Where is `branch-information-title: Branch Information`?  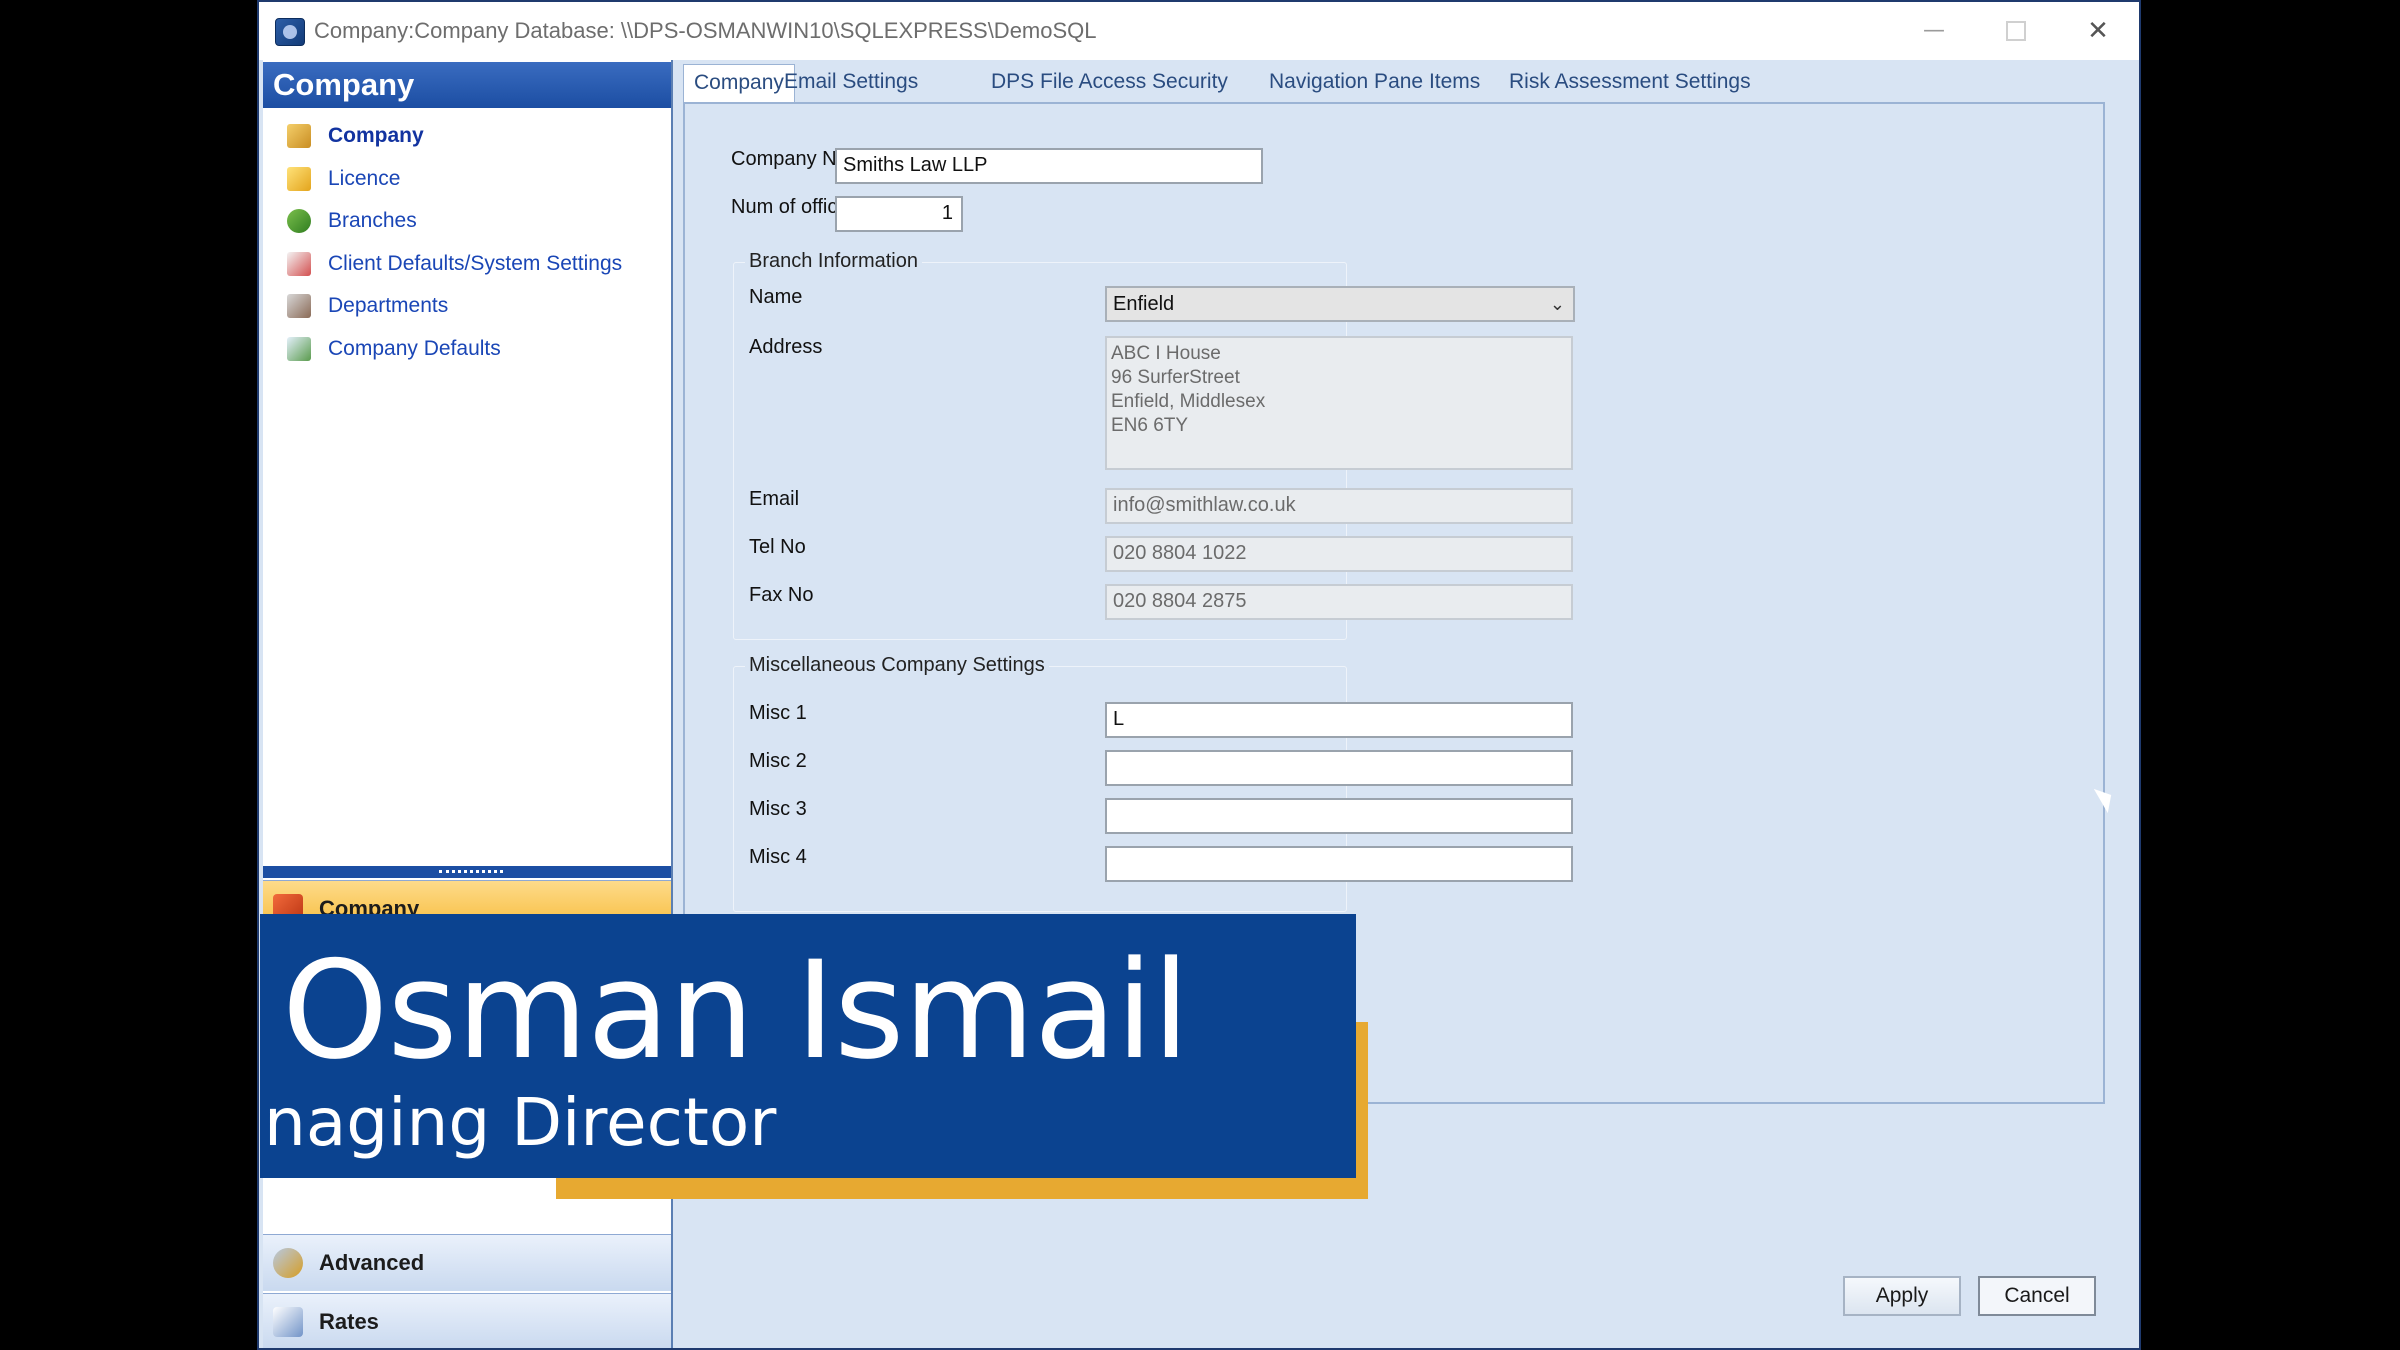
branch-information-title: Branch Information is located at coordinates (833, 261).